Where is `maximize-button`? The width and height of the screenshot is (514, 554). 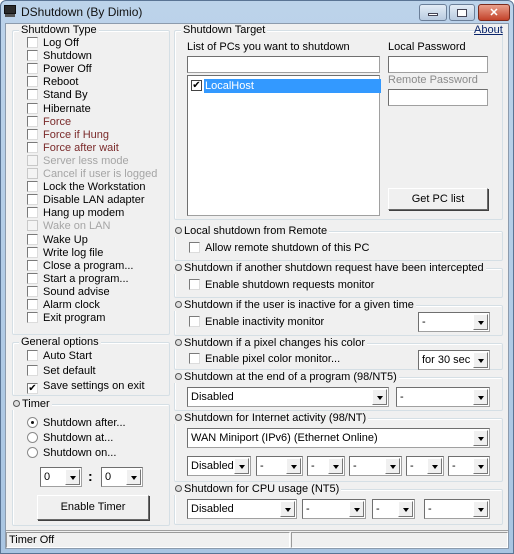
maximize-button is located at coordinates (462, 12).